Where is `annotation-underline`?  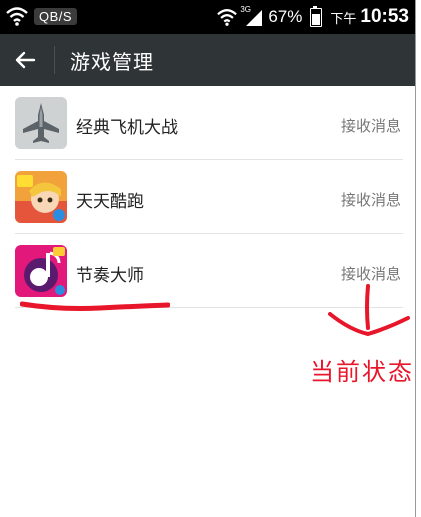
annotation-underline is located at coordinates (95, 306).